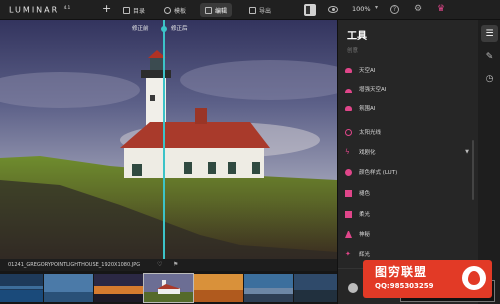  I want to click on tool-mystical: 神秘, so click(409, 234).